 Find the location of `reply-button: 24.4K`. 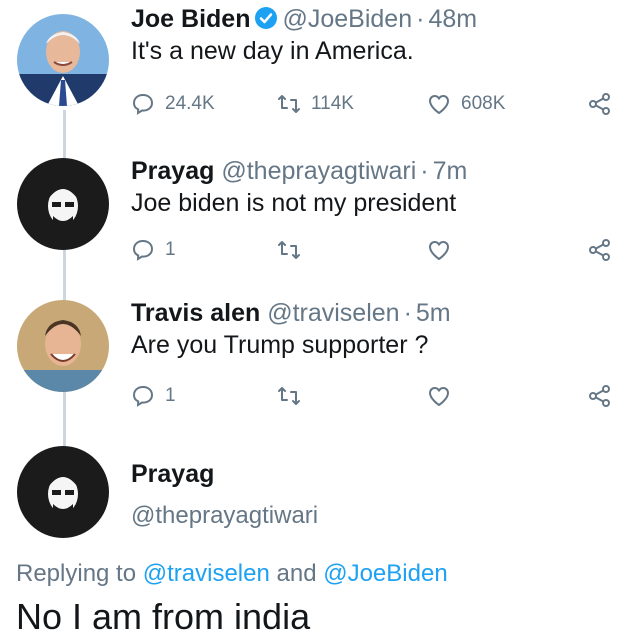

reply-button: 24.4K is located at coordinates (173, 104).